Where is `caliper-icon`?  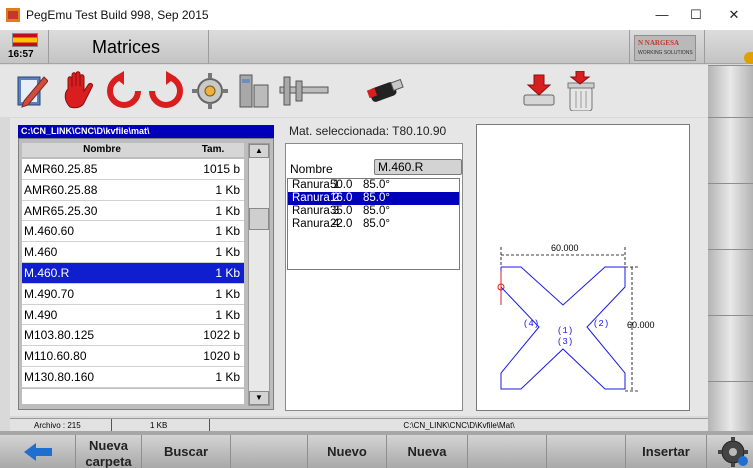 caliper-icon is located at coordinates (304, 91).